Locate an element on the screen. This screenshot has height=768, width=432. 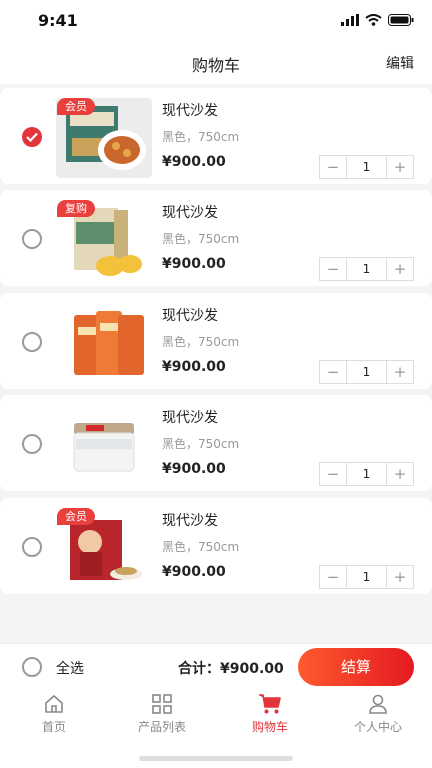
cart-item: 复购 现代沙发 黑色，750cm ¥900.00 − 1 + is located at coordinates (216, 238).